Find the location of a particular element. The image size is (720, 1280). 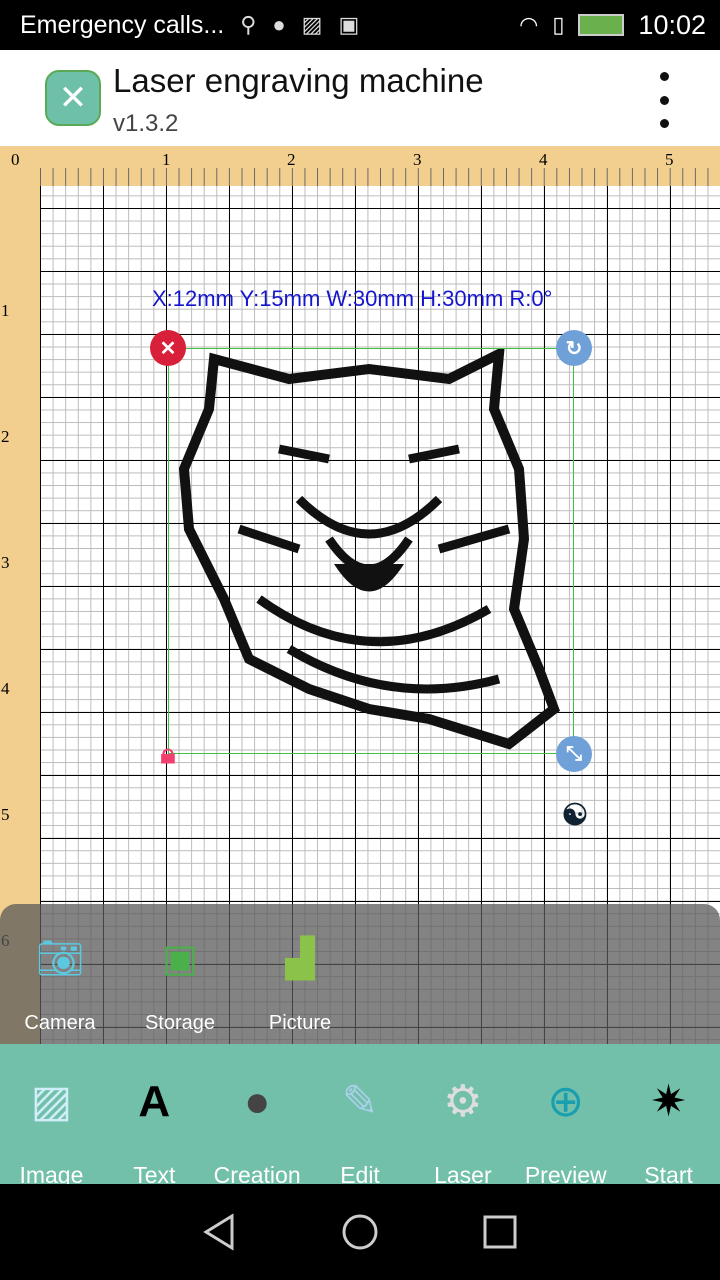

wifi-icon: ◠ is located at coordinates (529, 24).